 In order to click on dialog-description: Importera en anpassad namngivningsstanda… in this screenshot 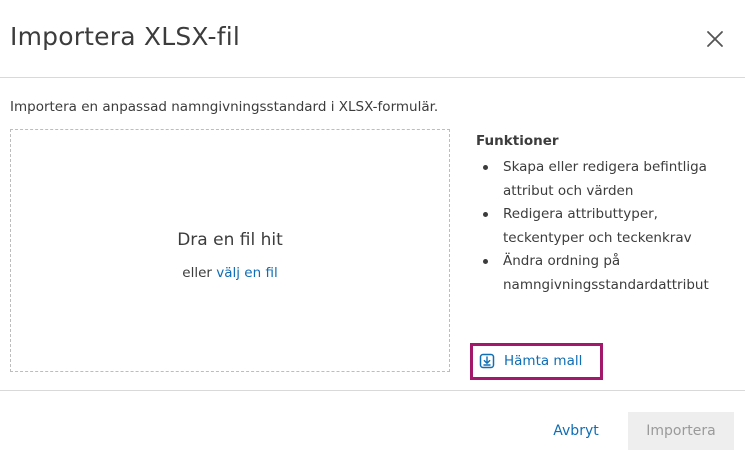, I will do `click(224, 107)`.